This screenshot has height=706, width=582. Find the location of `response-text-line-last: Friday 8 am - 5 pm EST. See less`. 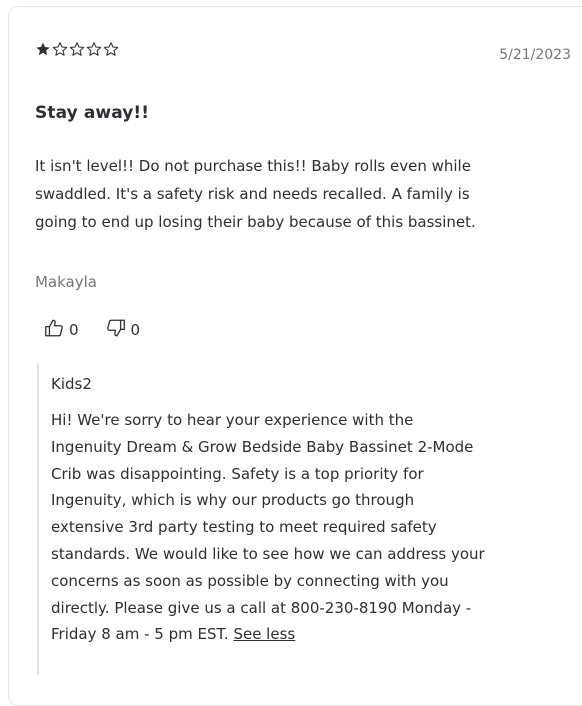

response-text-line-last: Friday 8 am - 5 pm EST. See less is located at coordinates (311, 634).